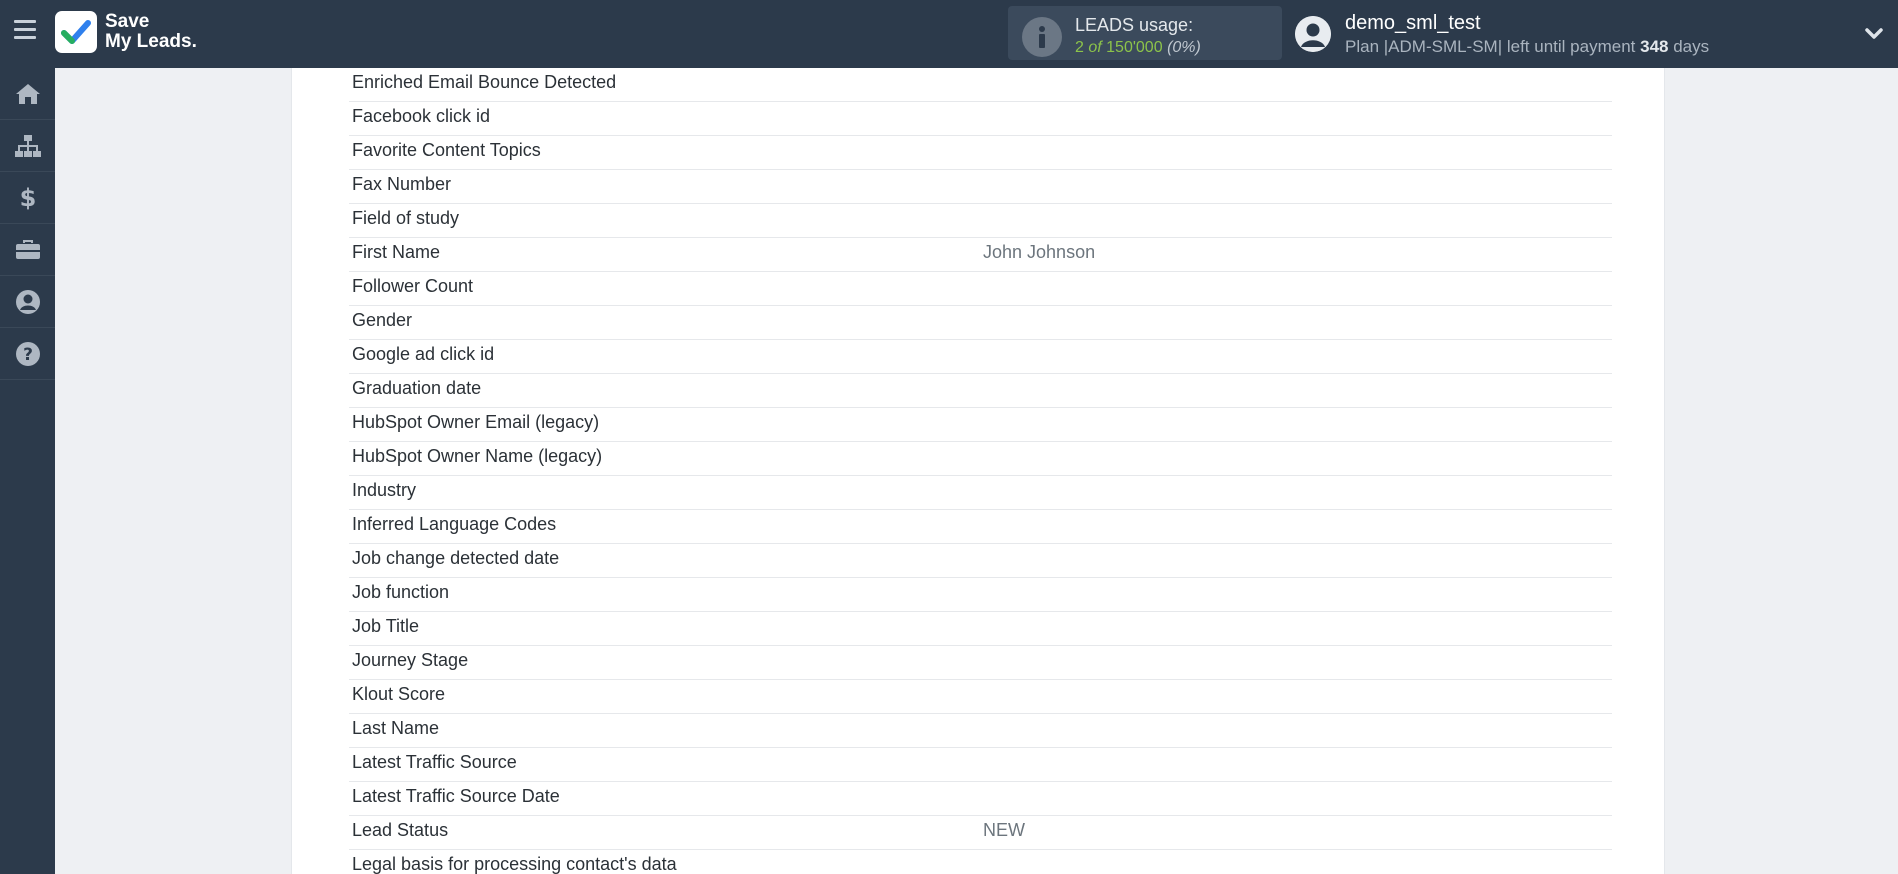  Describe the element at coordinates (980, 595) in the screenshot. I see `table-row: Job function` at that location.